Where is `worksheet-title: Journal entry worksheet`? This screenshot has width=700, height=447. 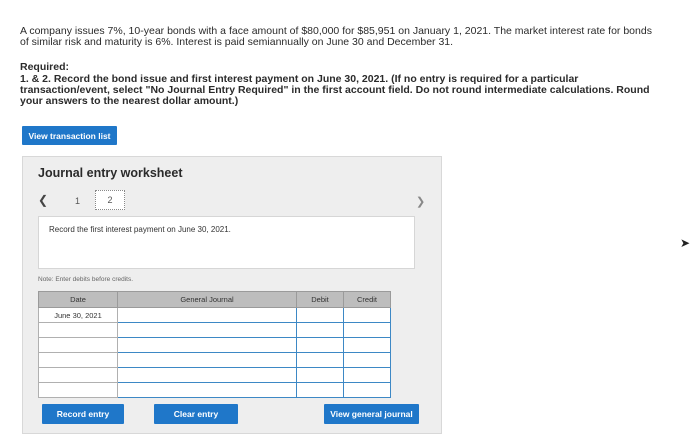 worksheet-title: Journal entry worksheet is located at coordinates (110, 173).